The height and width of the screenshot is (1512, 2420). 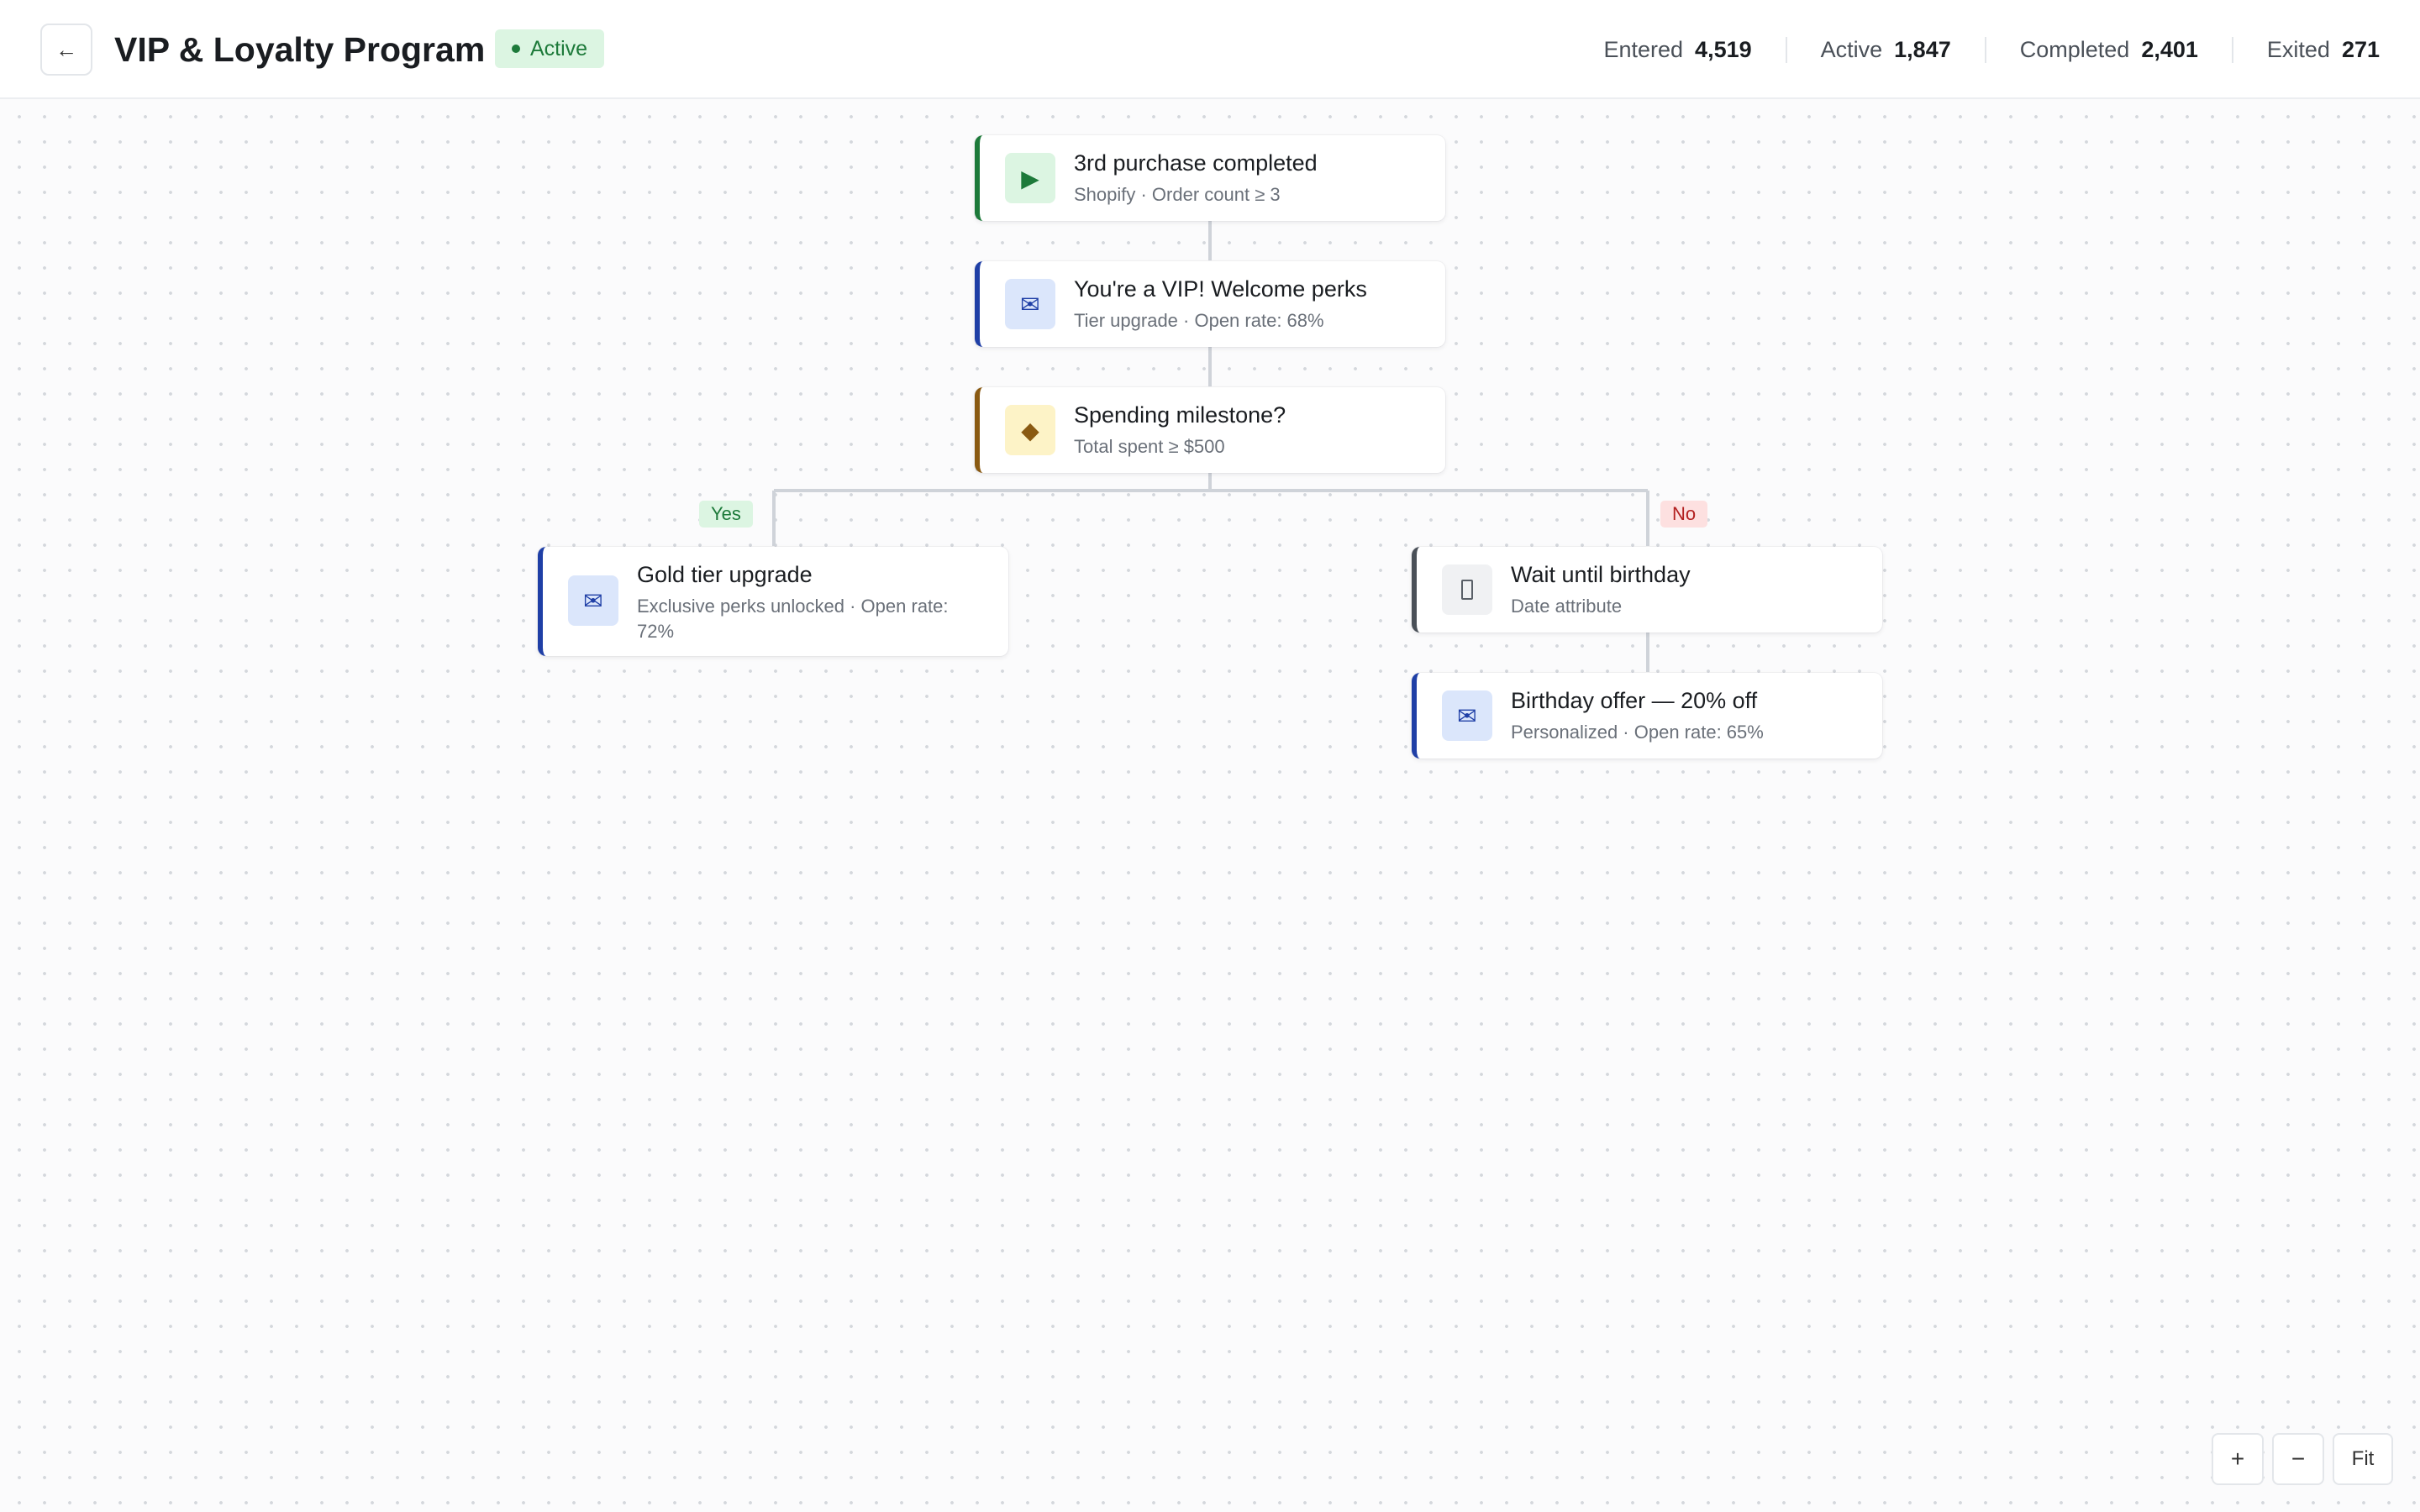 What do you see at coordinates (725, 574) in the screenshot?
I see `node-title: Gold tier upgrade` at bounding box center [725, 574].